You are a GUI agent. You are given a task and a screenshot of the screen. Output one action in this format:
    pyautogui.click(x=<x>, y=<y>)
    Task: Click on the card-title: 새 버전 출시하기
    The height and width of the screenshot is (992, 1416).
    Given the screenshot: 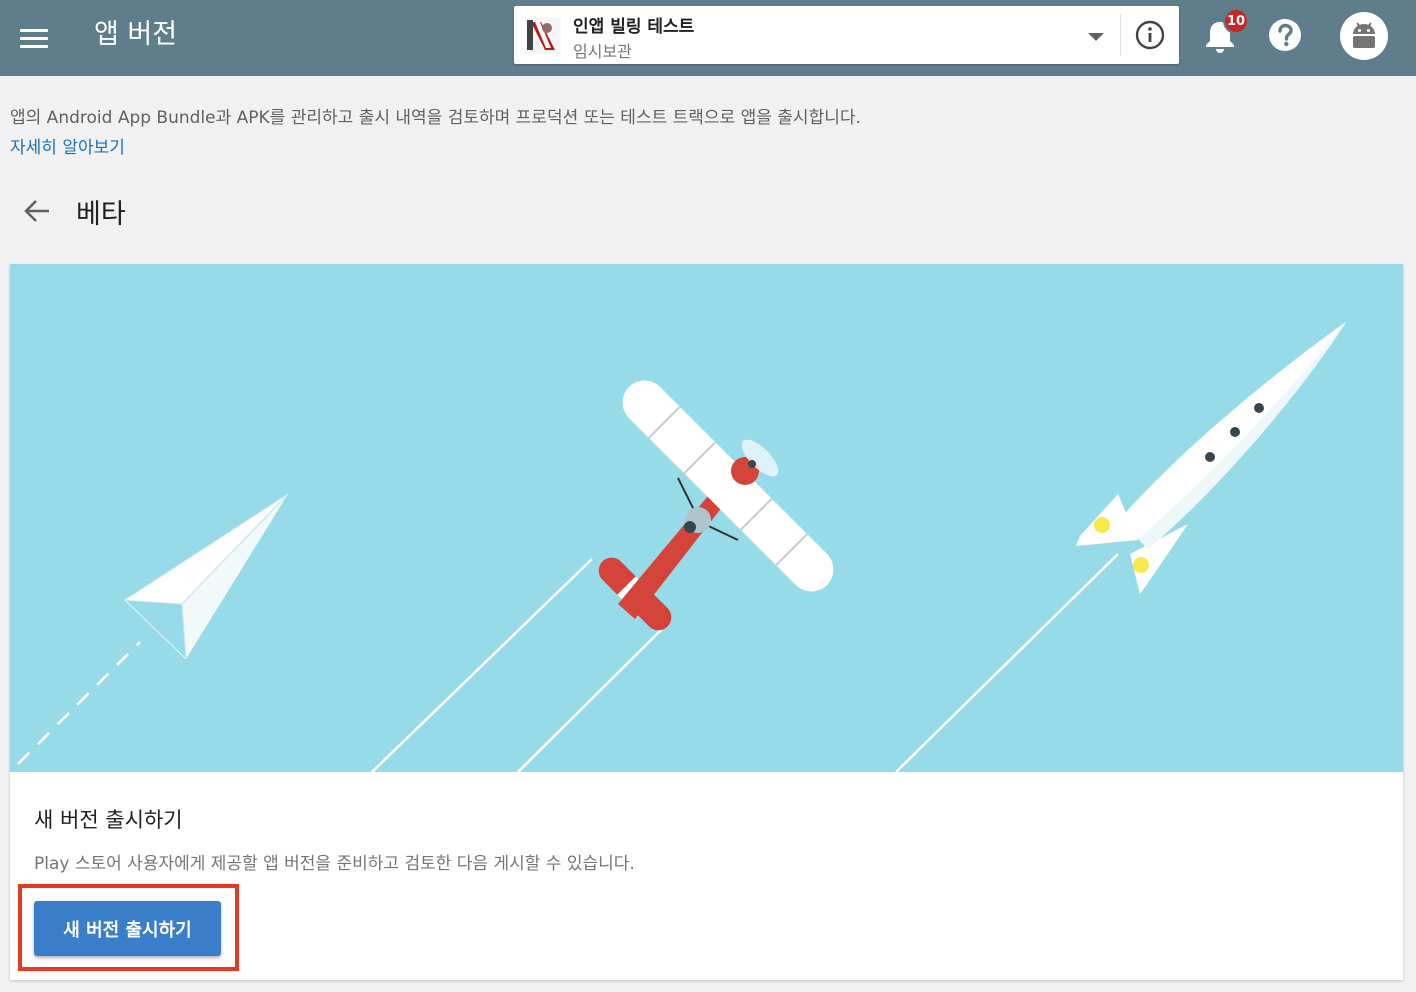 What is the action you would take?
    pyautogui.click(x=108, y=820)
    